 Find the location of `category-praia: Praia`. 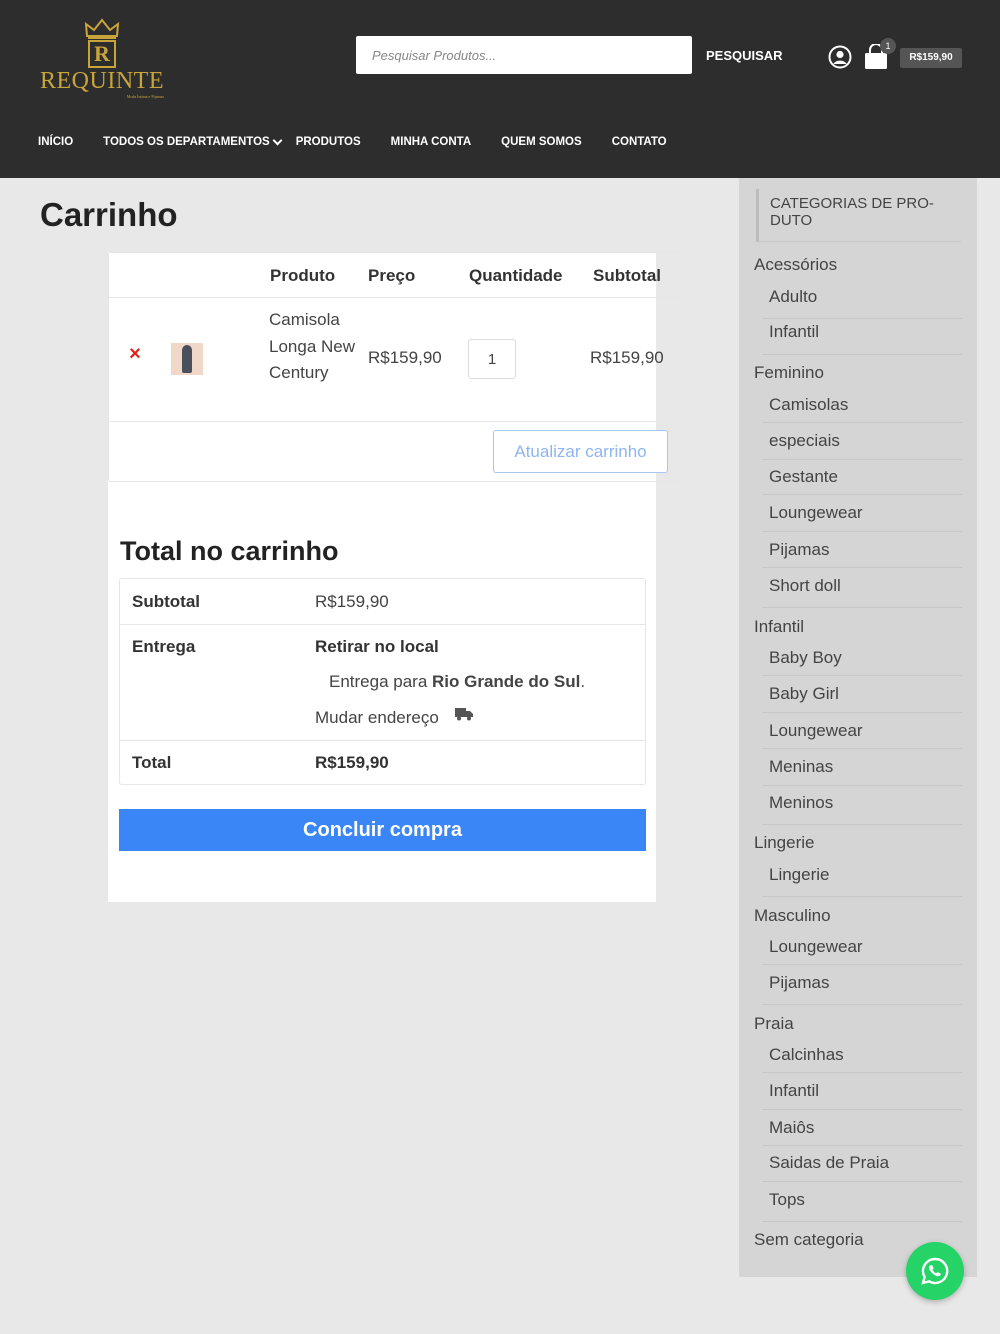

category-praia: Praia is located at coordinates (774, 1024).